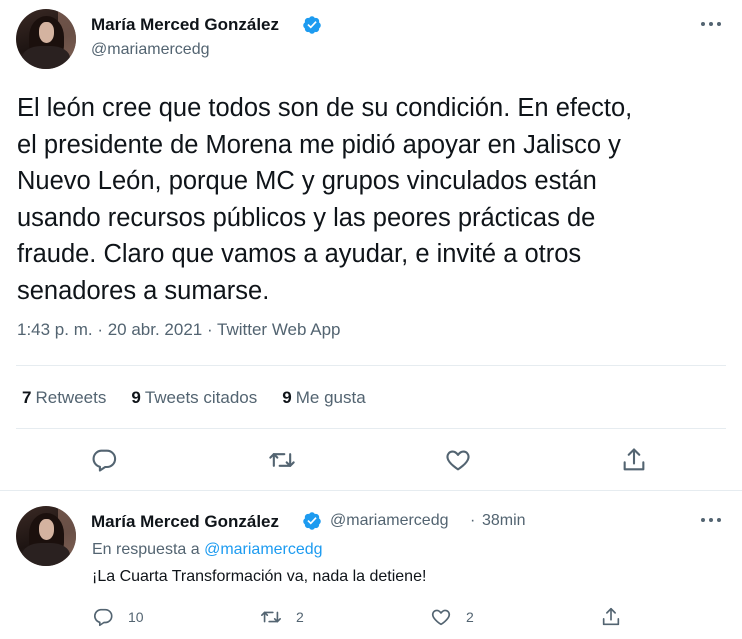 This screenshot has width=742, height=639. I want to click on quotes-count: 9, so click(136, 397).